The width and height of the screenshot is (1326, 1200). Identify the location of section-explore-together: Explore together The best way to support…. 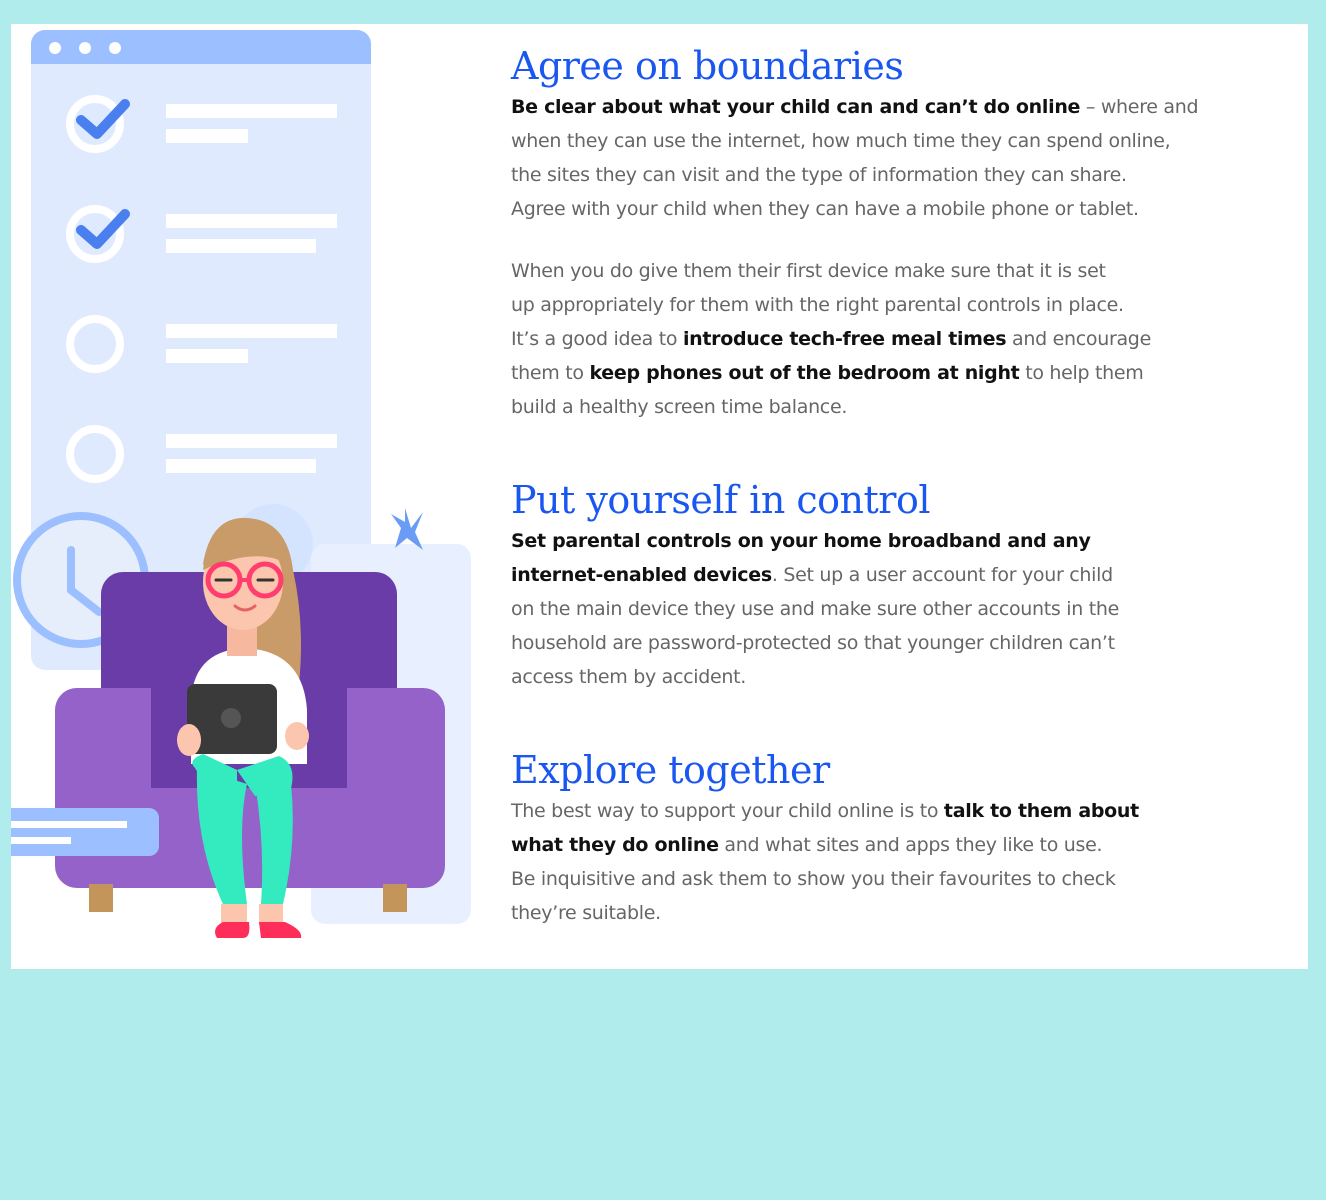
(896, 838).